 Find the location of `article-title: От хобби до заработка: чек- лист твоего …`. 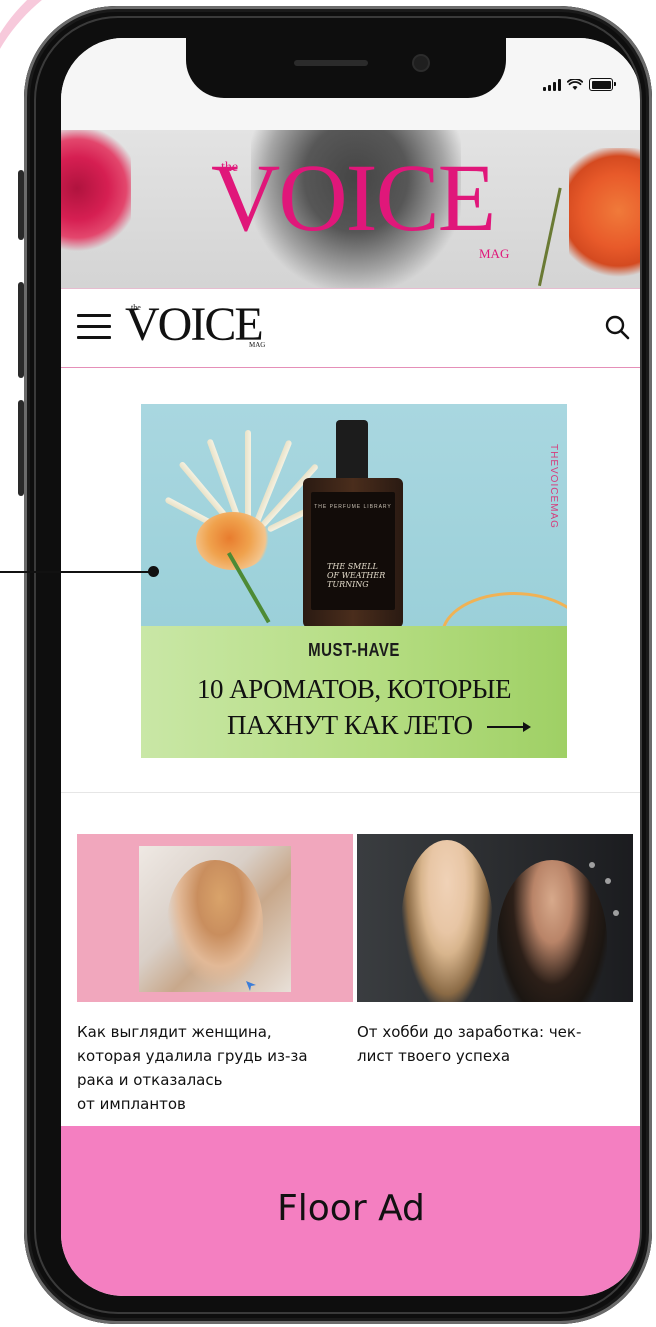

article-title: От хобби до заработка: чек- лист твоего … is located at coordinates (495, 1044).